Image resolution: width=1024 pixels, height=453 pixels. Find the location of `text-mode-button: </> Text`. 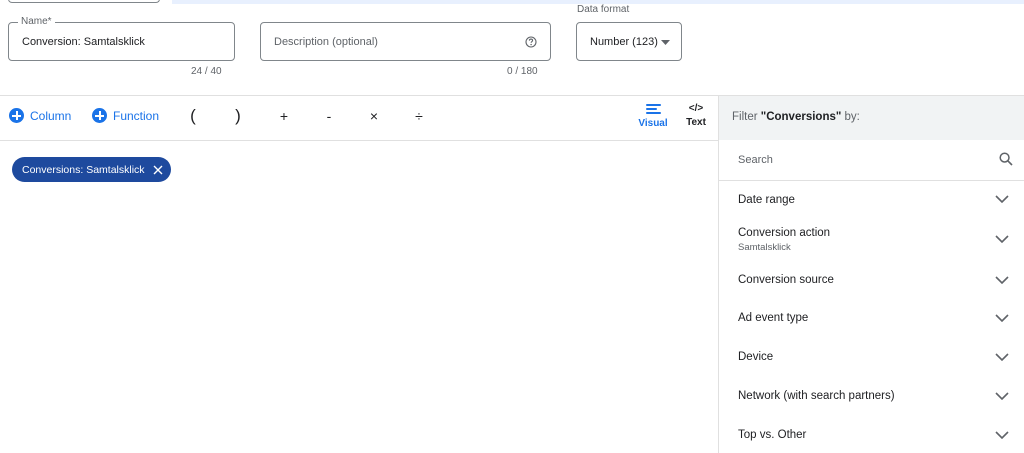

text-mode-button: </> Text is located at coordinates (696, 115).